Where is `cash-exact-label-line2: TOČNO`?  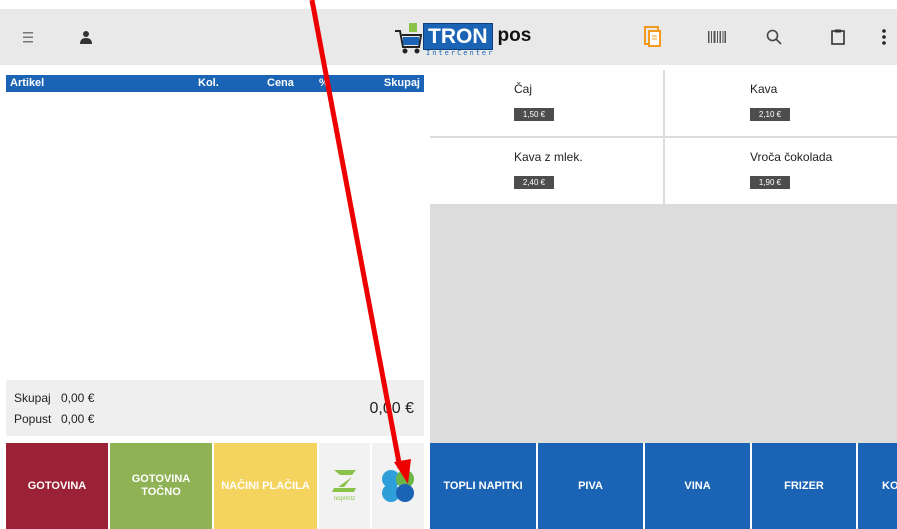 cash-exact-label-line2: TOČNO is located at coordinates (161, 492).